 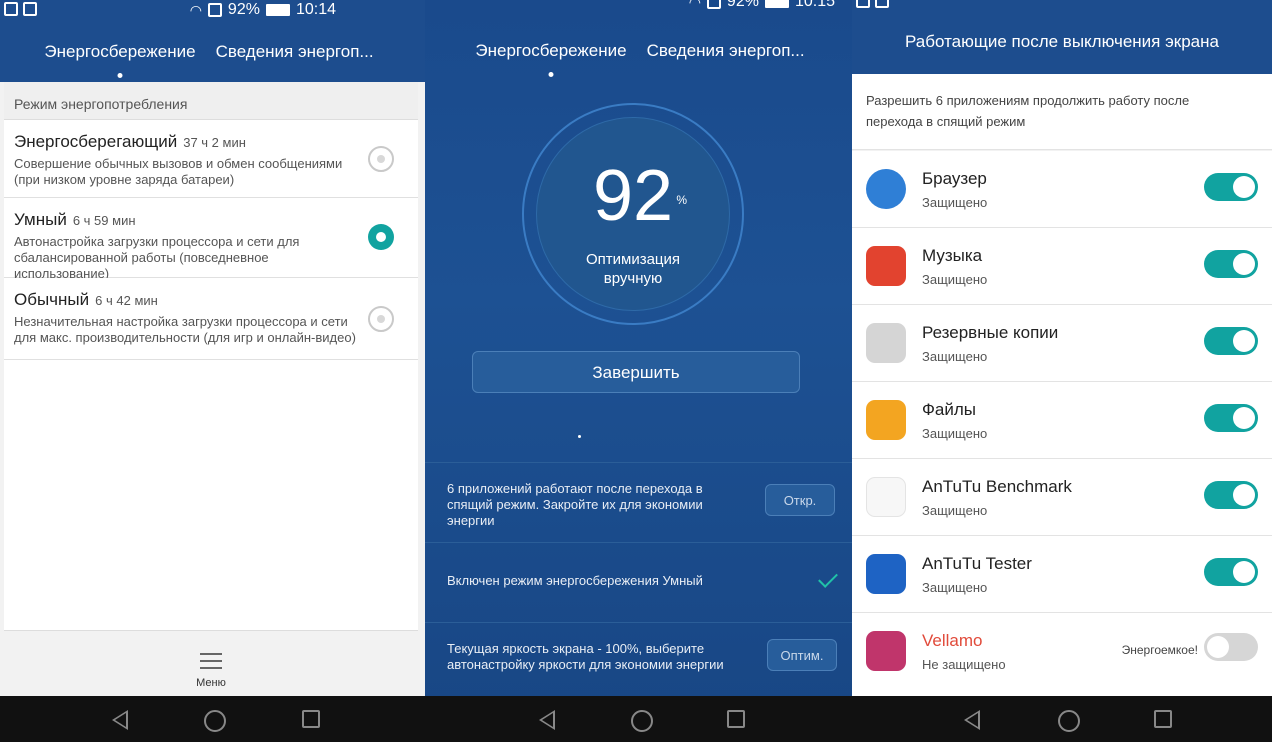 I want to click on music-icon, so click(x=886, y=266).